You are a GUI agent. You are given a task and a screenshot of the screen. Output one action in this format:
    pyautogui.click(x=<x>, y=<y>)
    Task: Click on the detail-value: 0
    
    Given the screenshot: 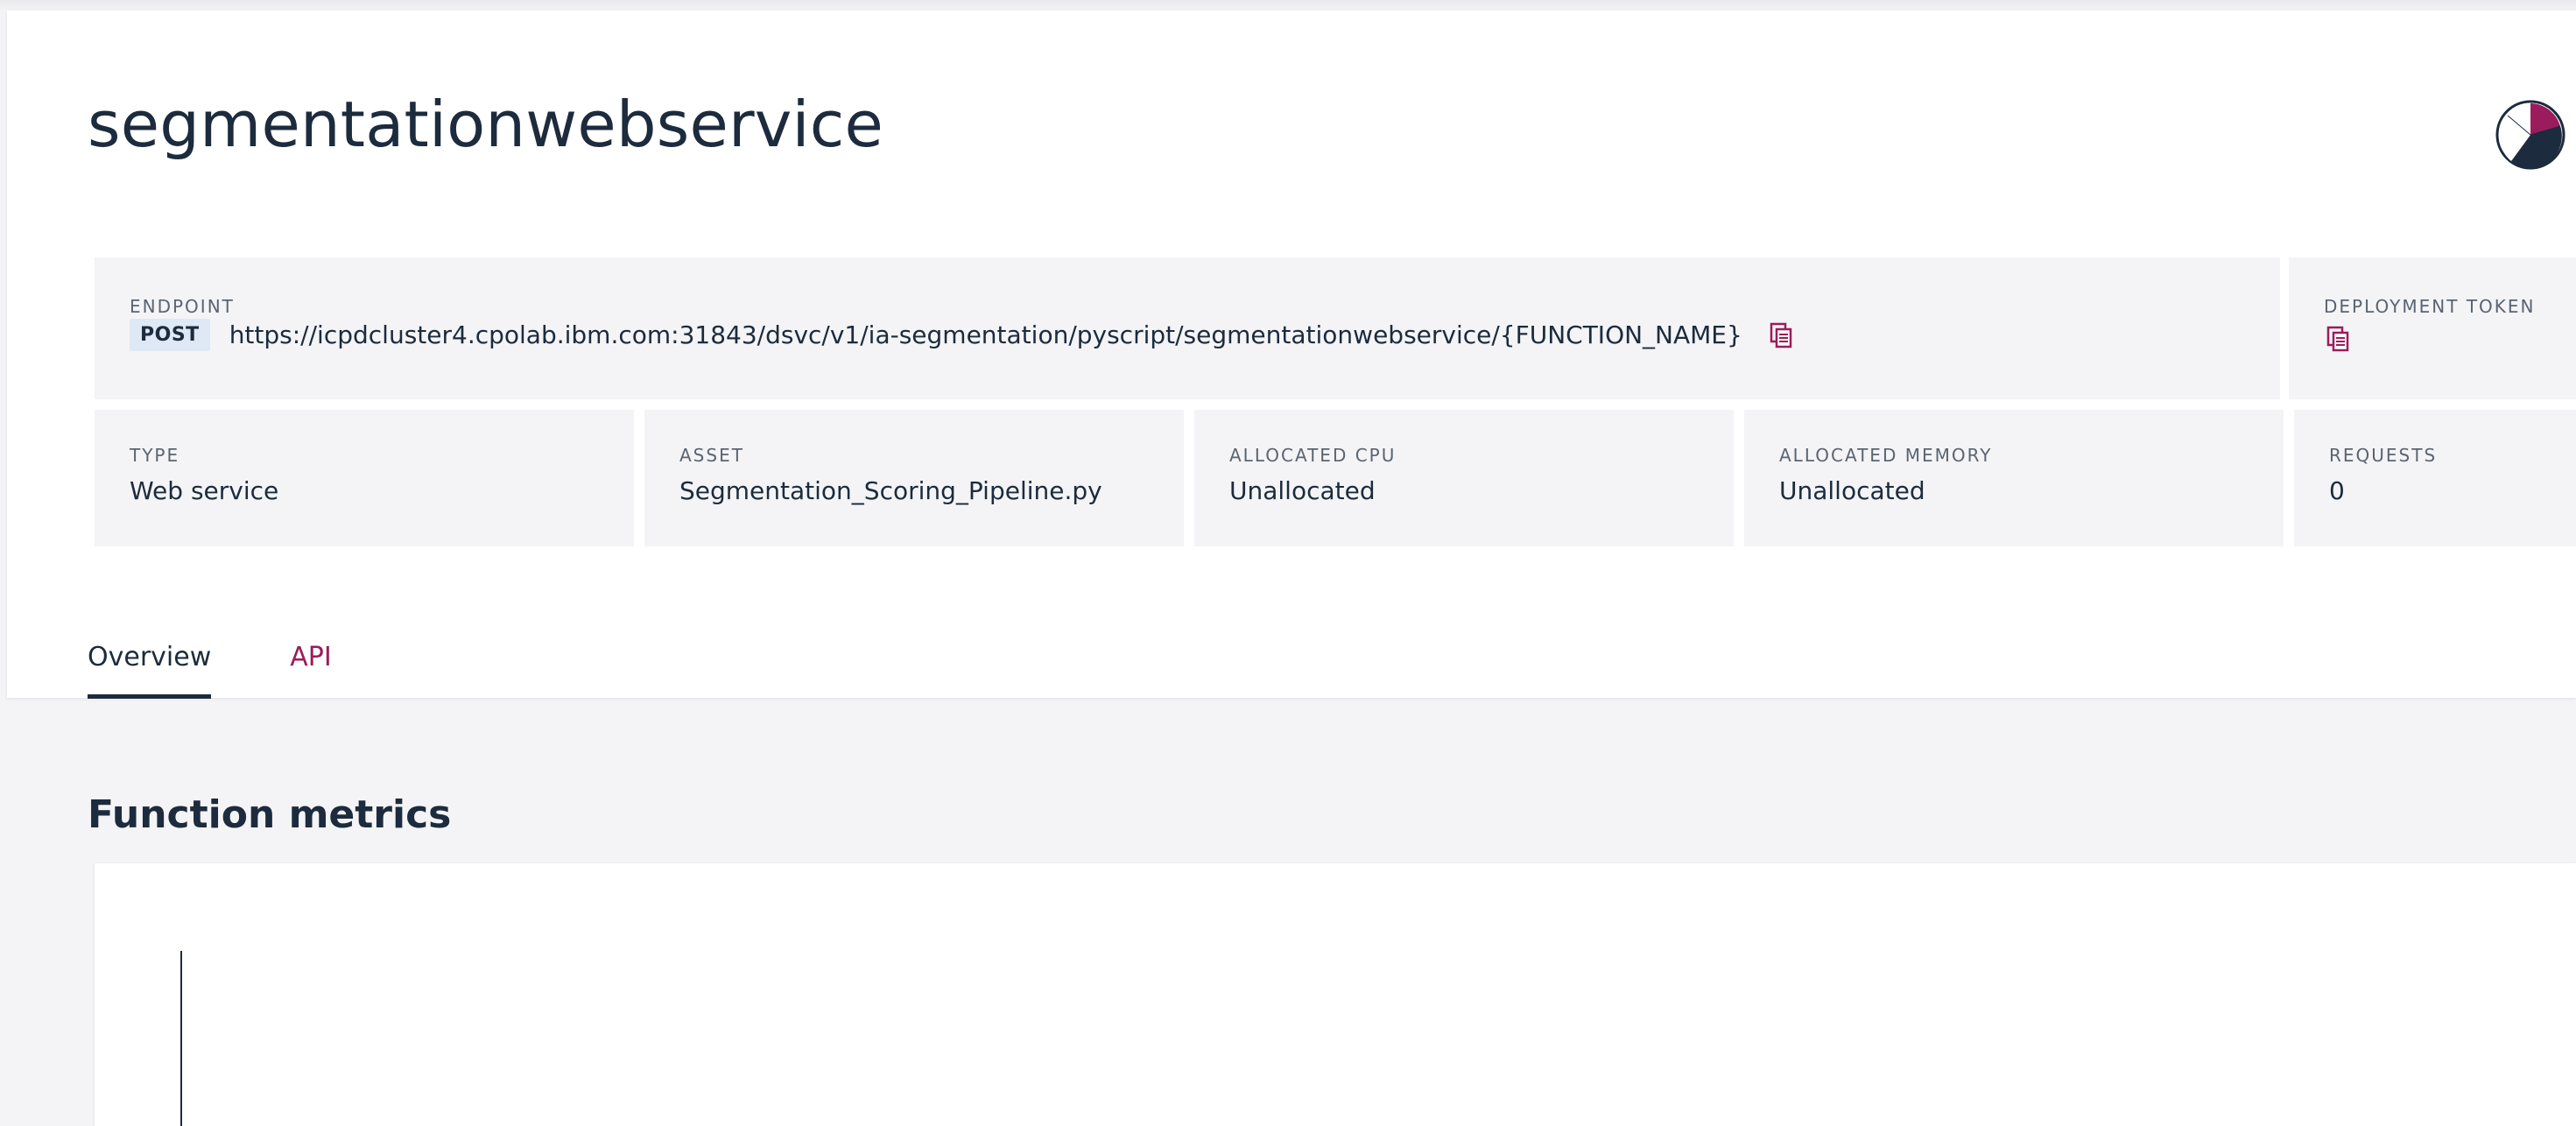 What is the action you would take?
    pyautogui.click(x=2337, y=491)
    